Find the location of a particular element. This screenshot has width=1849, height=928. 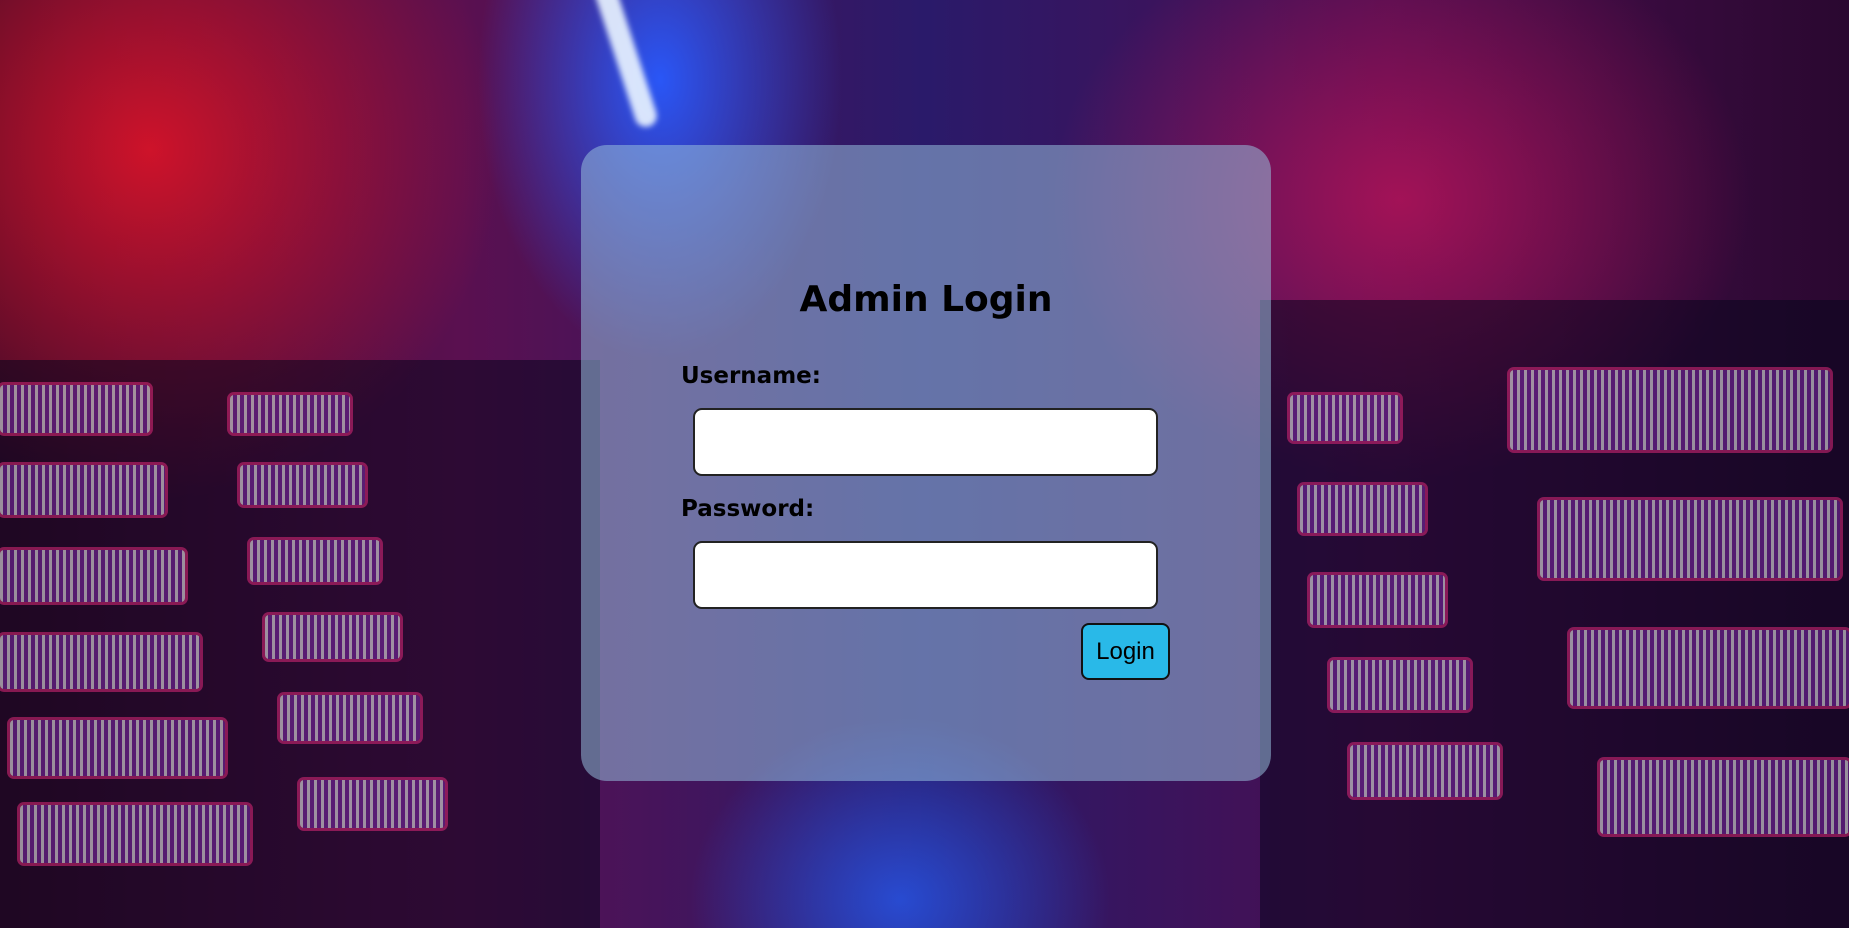

light-streak is located at coordinates (626, 65).